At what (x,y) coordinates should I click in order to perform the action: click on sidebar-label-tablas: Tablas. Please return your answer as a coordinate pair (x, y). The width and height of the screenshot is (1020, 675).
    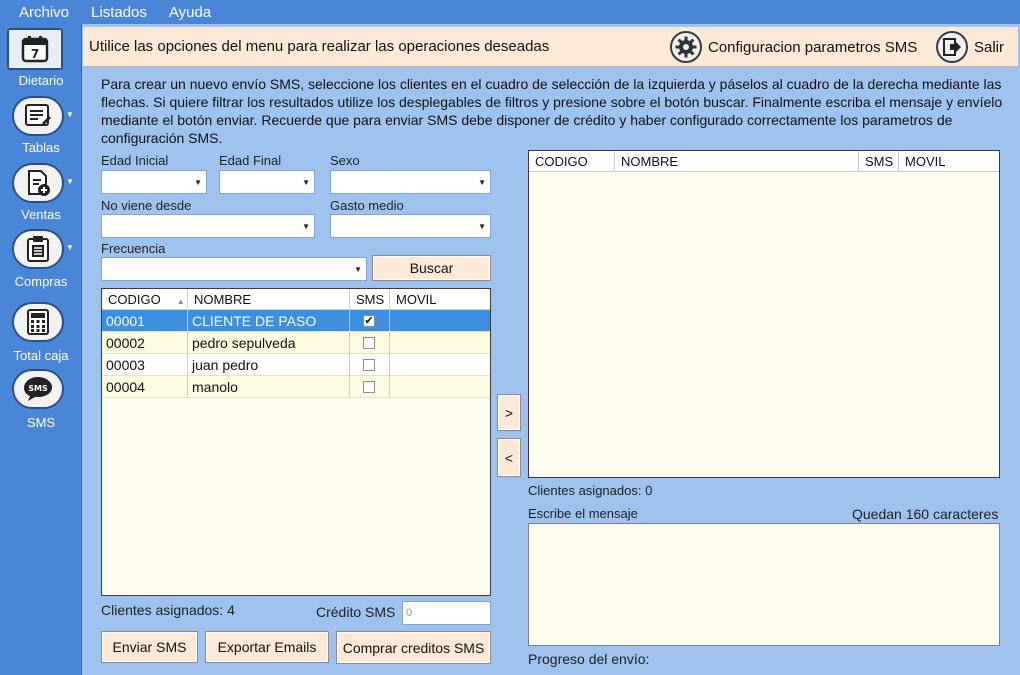
    Looking at the image, I should click on (41, 147).